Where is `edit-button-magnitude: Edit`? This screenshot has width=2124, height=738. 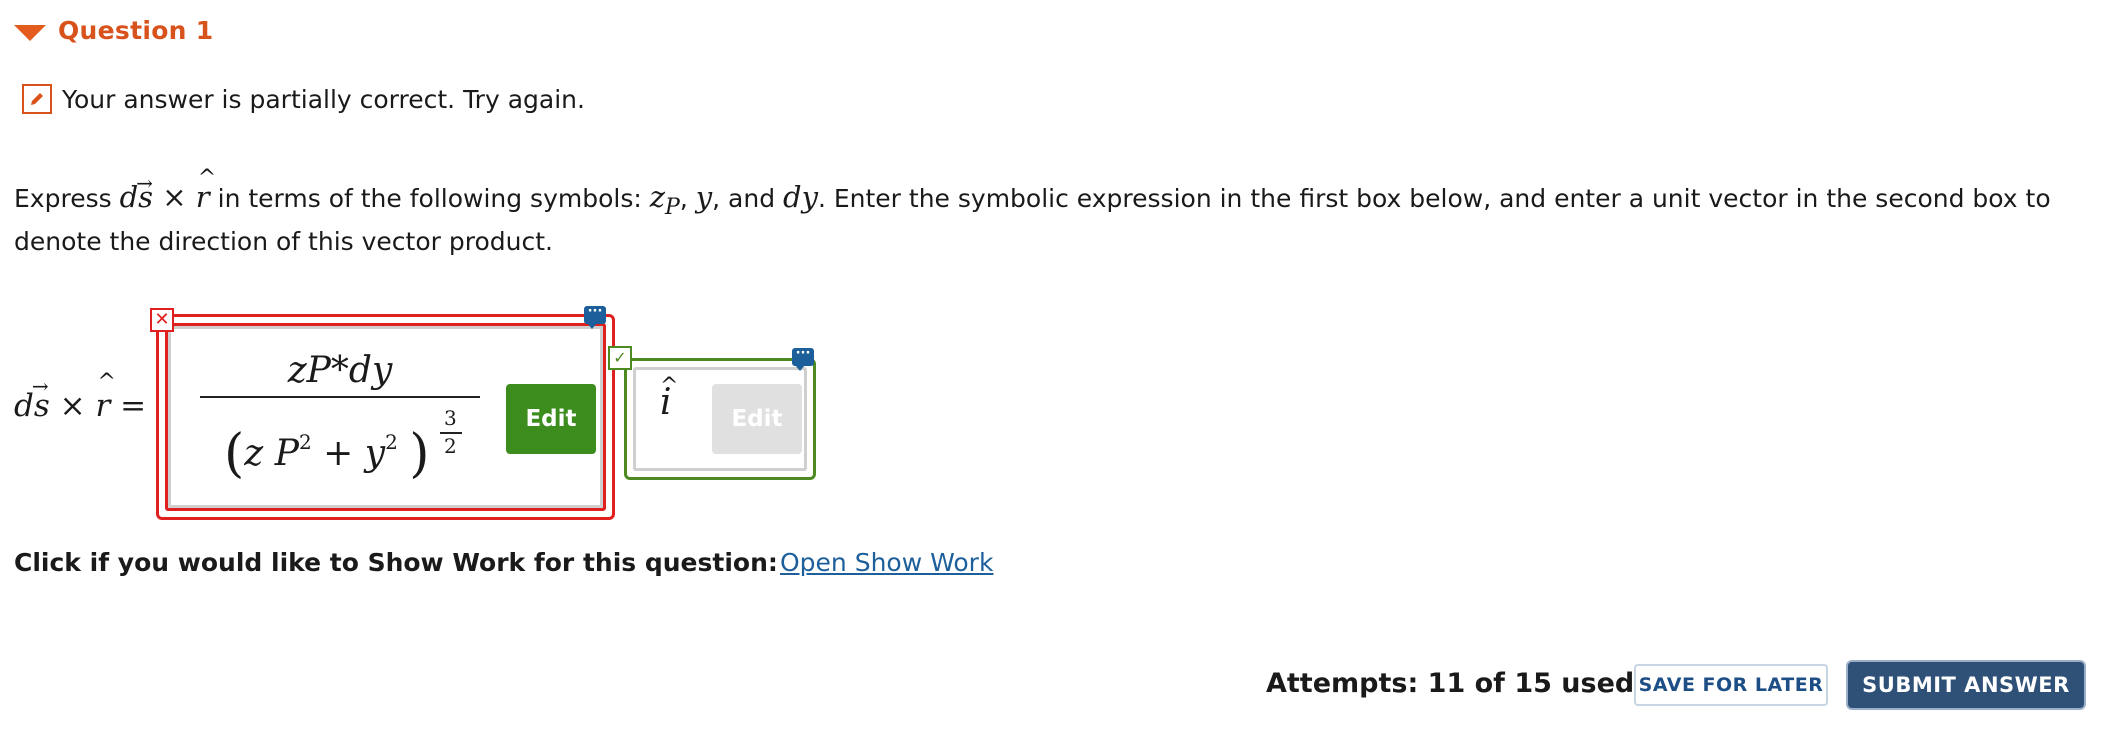
edit-button-magnitude: Edit is located at coordinates (551, 419).